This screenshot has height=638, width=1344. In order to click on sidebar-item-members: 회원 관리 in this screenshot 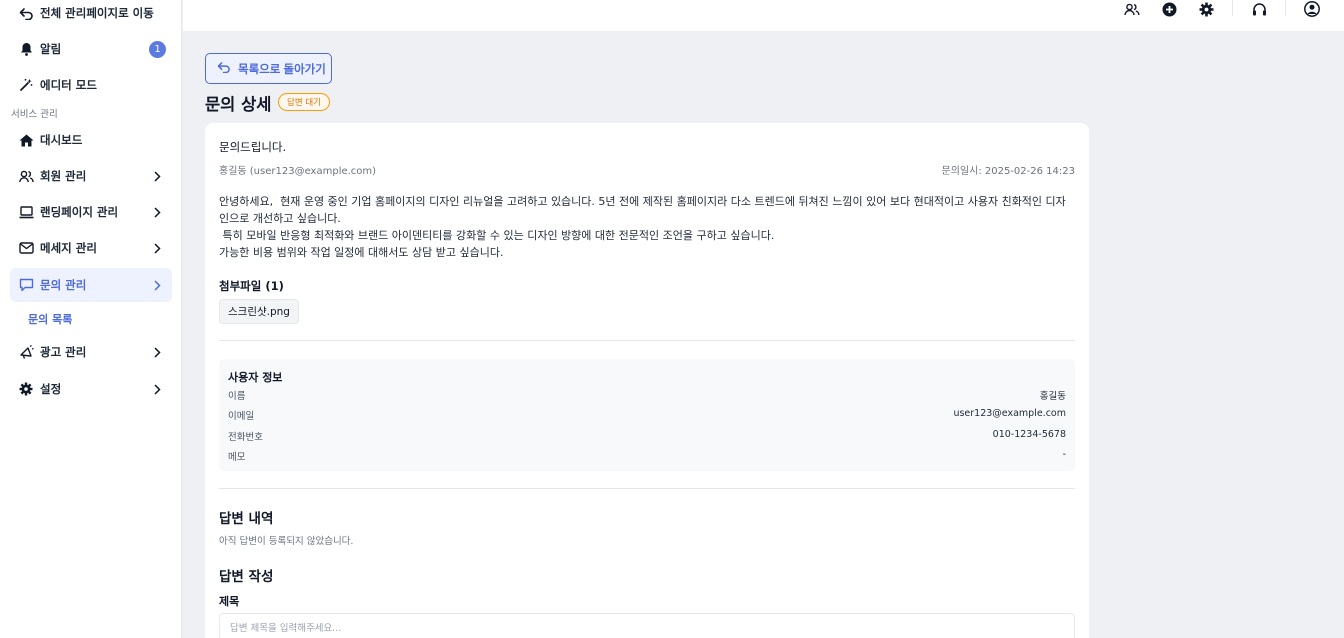, I will do `click(91, 176)`.